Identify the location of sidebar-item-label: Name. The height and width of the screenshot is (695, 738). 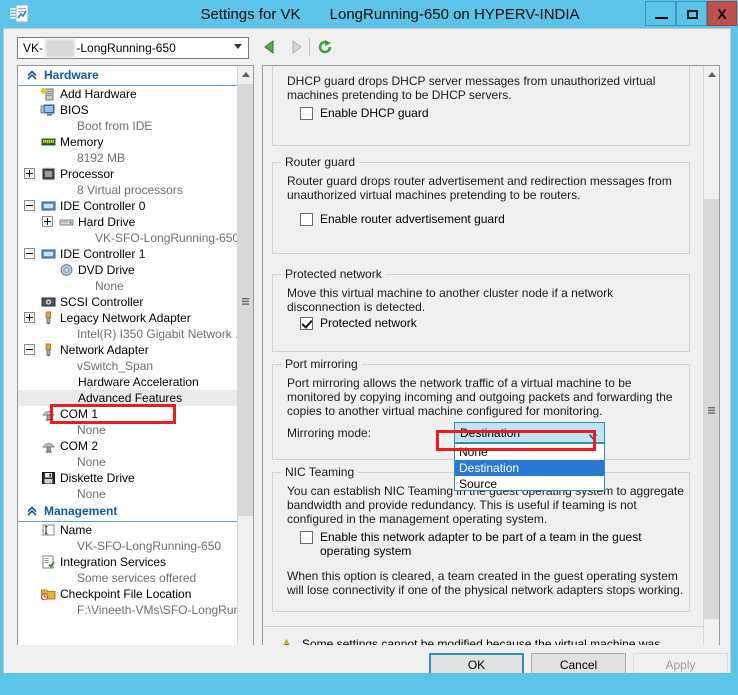
(76, 530).